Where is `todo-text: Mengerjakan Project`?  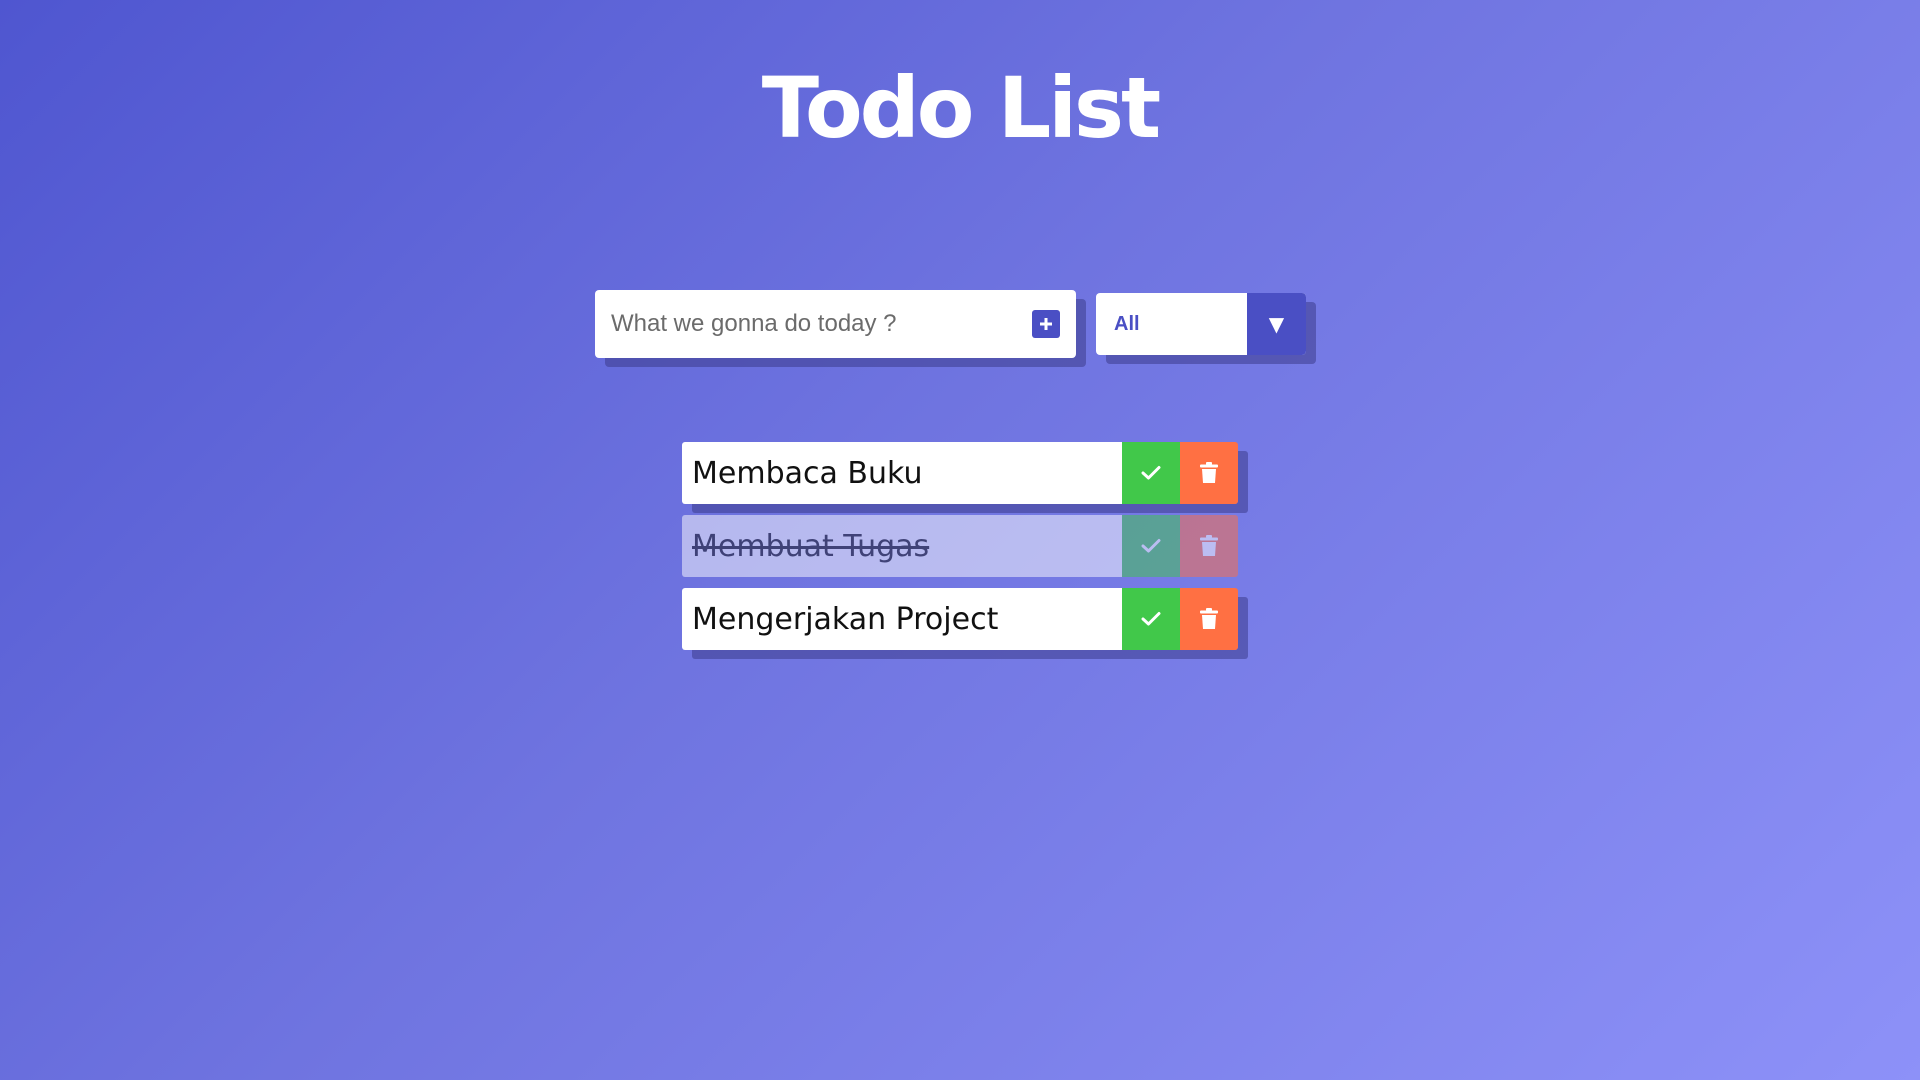 todo-text: Mengerjakan Project is located at coordinates (902, 619).